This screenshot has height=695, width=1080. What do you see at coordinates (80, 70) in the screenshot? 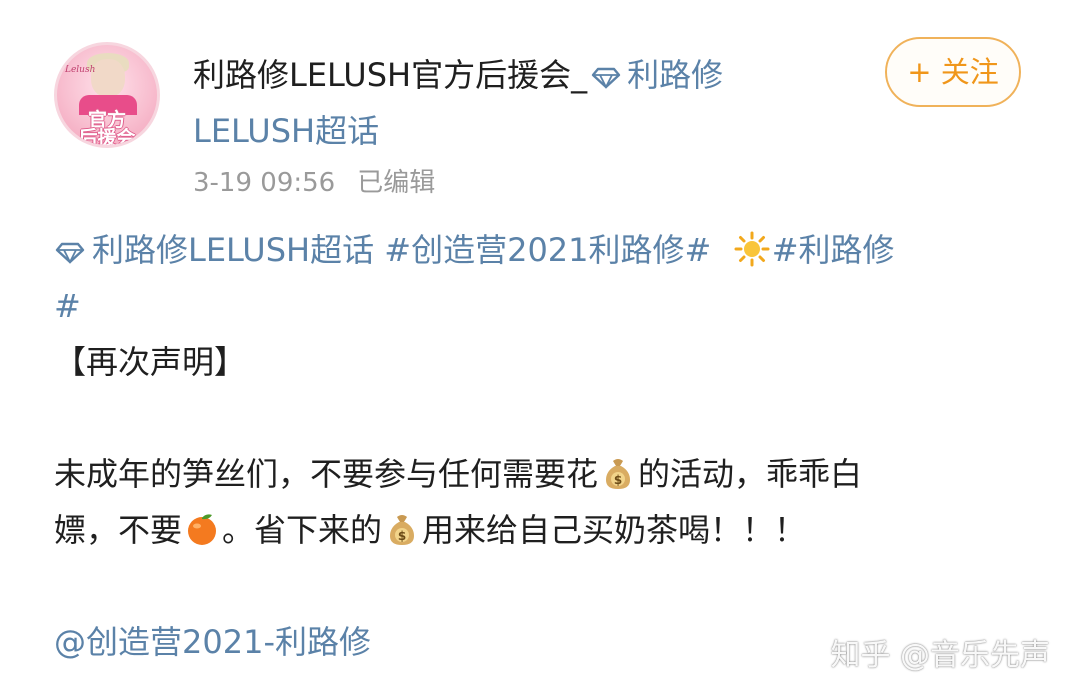
I see `avatar-signature: Lelush` at bounding box center [80, 70].